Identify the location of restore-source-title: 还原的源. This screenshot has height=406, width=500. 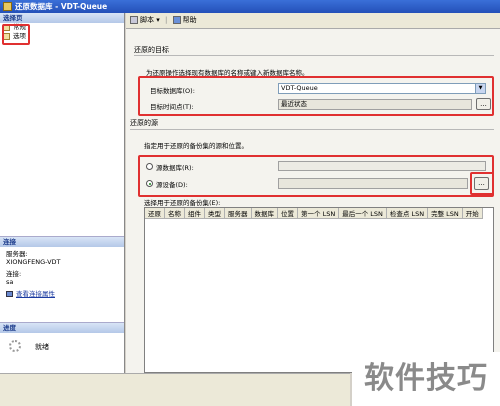
(144, 123).